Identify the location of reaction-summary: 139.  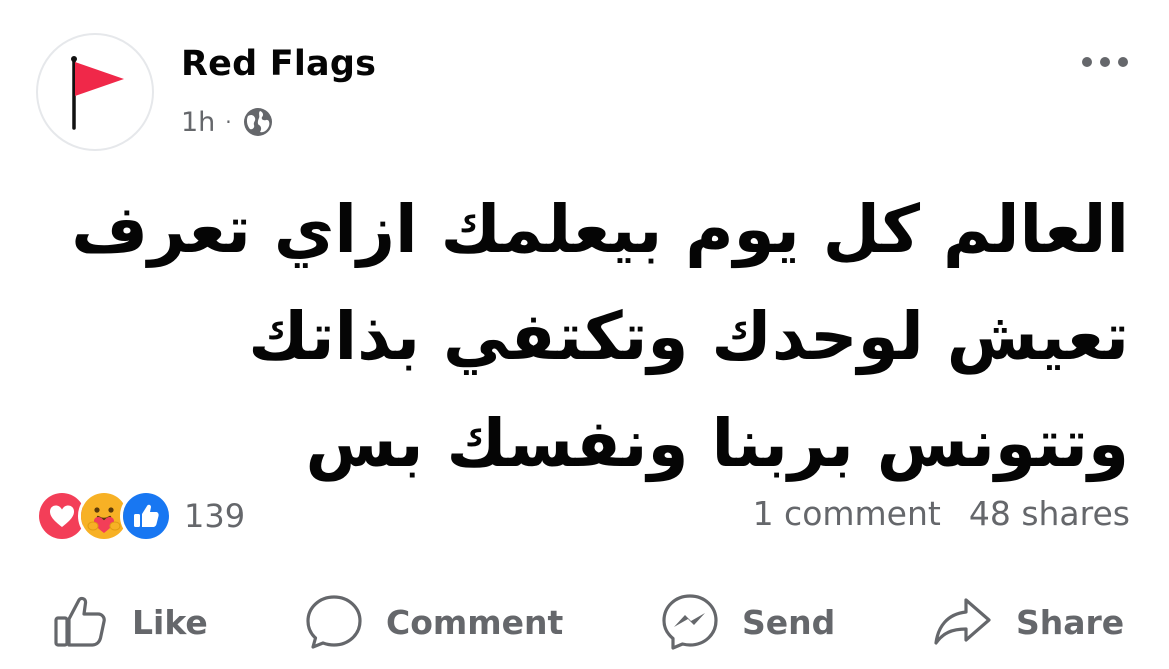
(141, 516).